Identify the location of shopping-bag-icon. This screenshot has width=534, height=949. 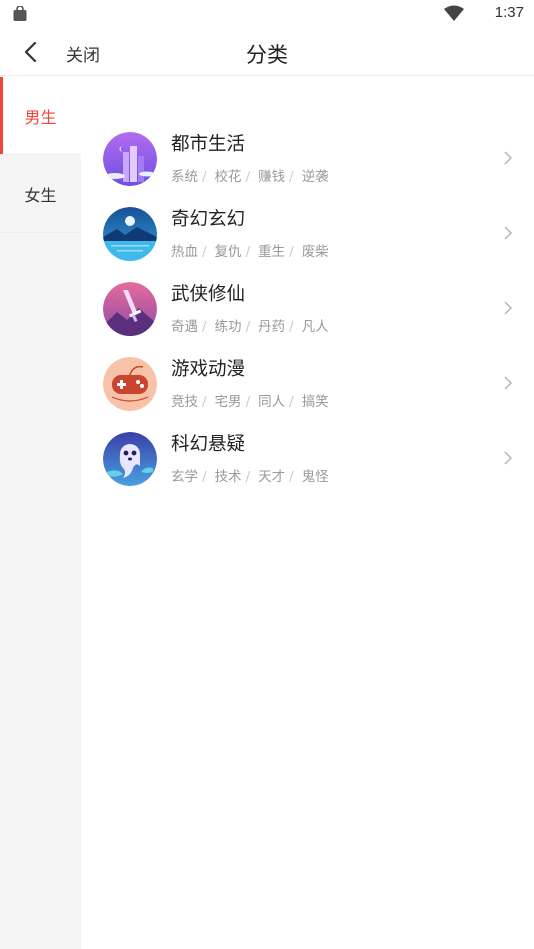
(20, 13).